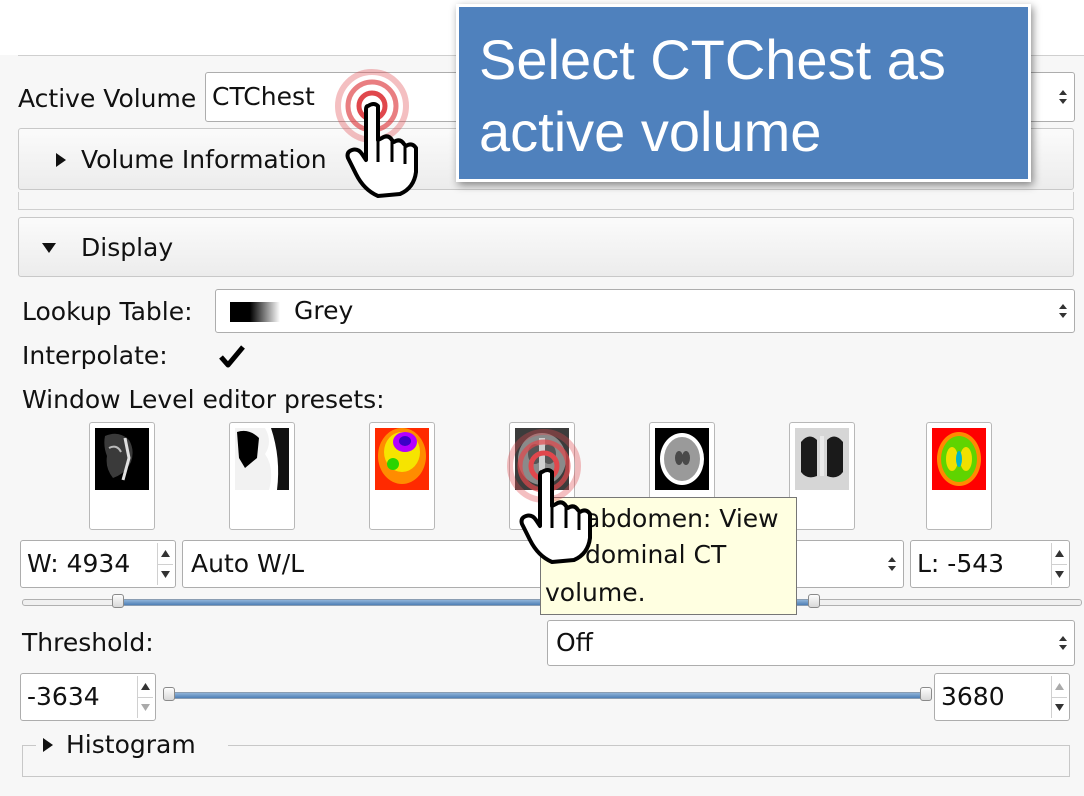 The width and height of the screenshot is (1084, 796). Describe the element at coordinates (546, 247) in the screenshot. I see `display-section-header: Display` at that location.